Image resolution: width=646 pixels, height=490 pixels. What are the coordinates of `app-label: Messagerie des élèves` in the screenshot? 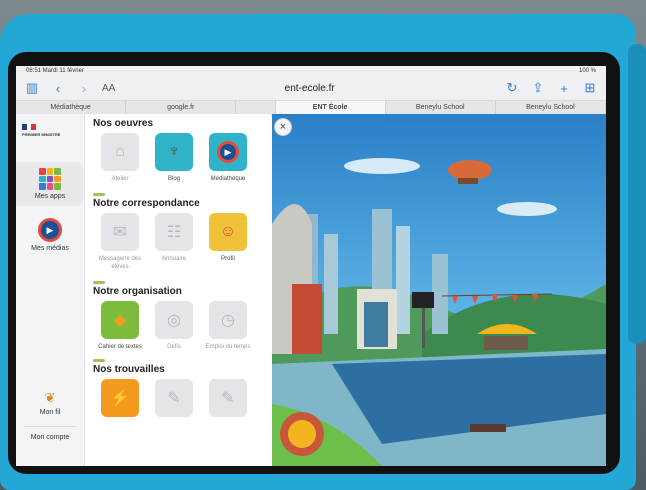 It's located at (120, 263).